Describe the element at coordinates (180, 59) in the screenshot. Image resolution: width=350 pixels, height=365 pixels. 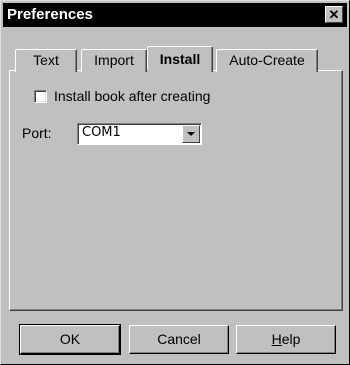
I see `tab-label: Install` at that location.